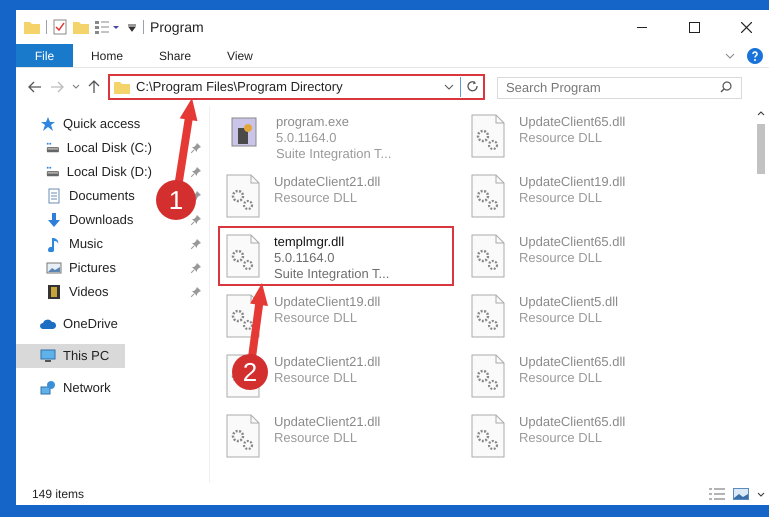 The width and height of the screenshot is (769, 517). Describe the element at coordinates (760, 149) in the screenshot. I see `scrollbar-thumb` at that location.